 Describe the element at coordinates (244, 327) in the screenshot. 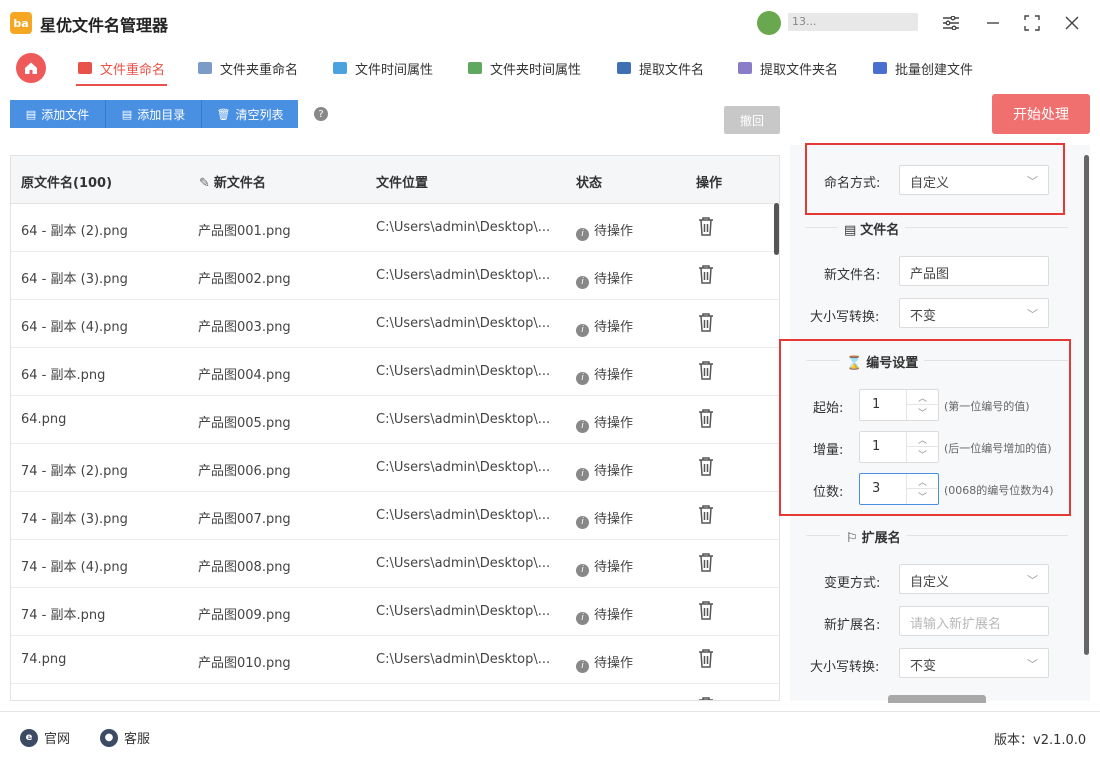

I see `cell-new-name: 产品图003.png` at that location.